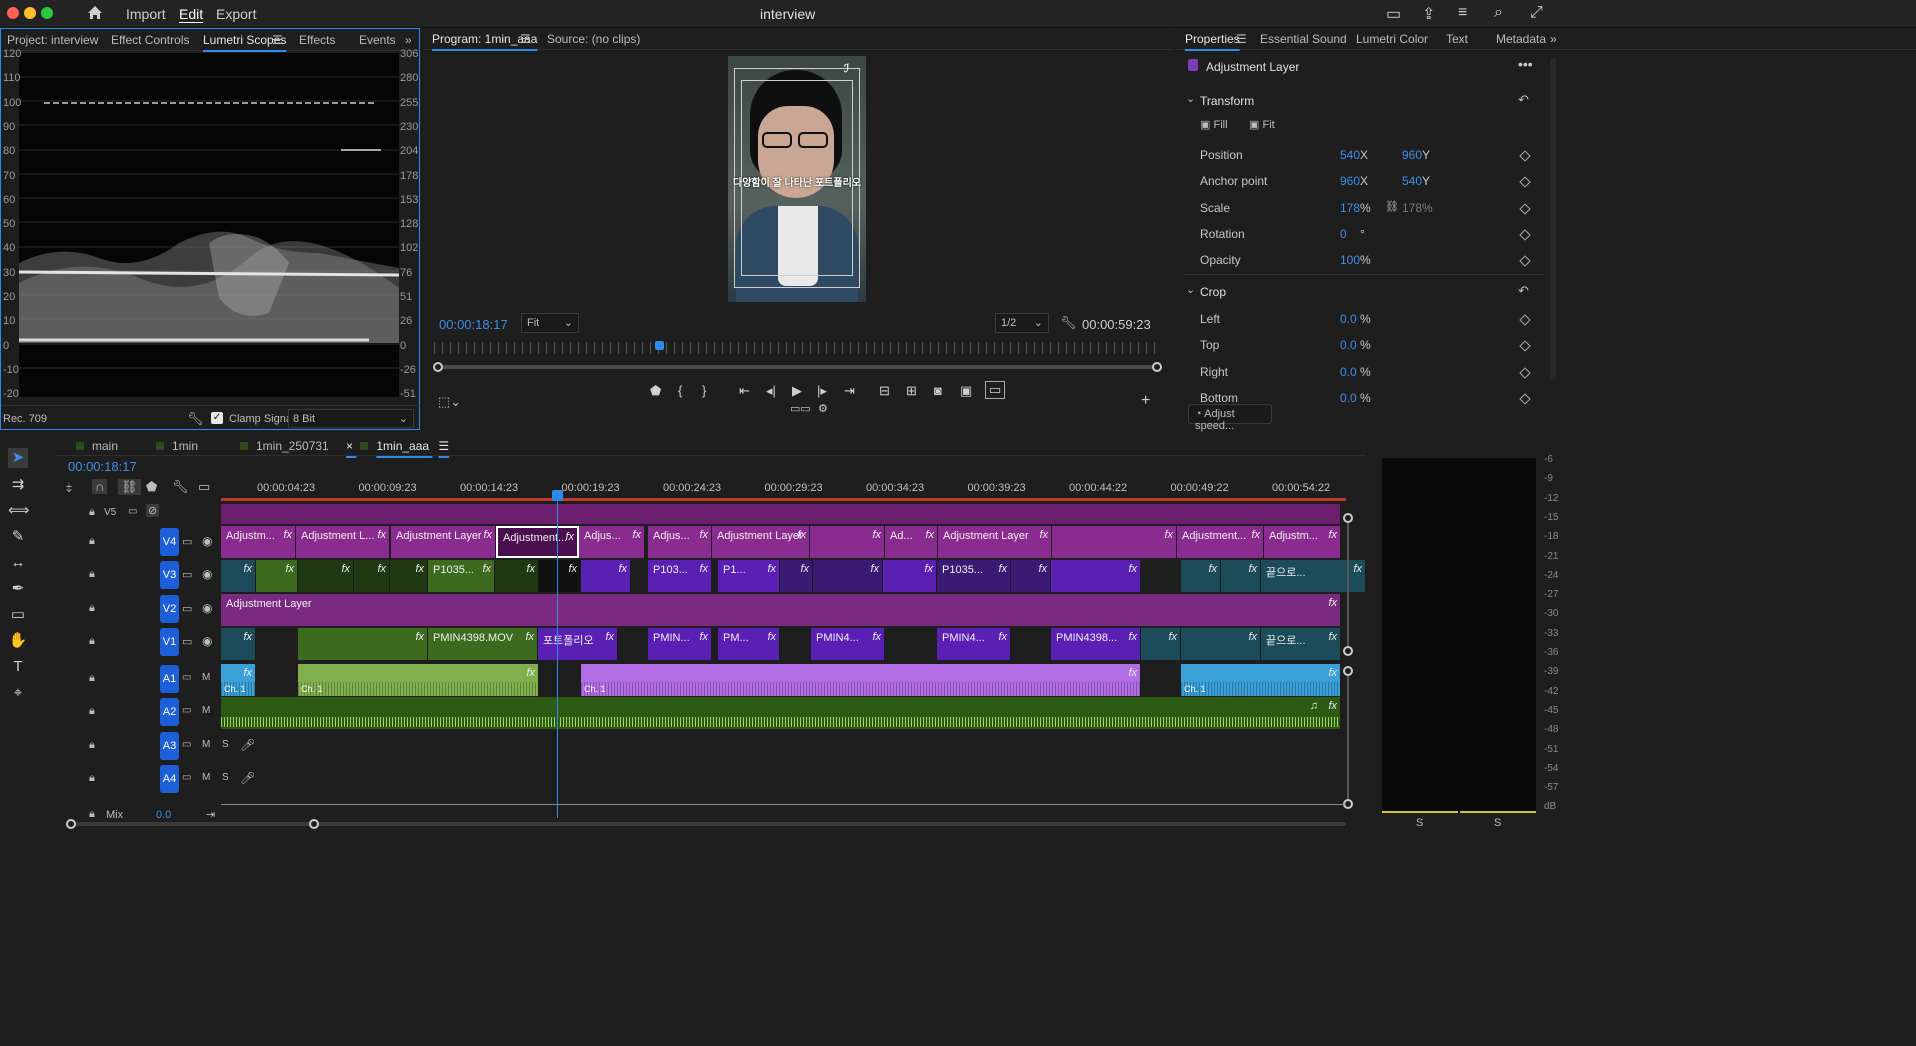 The image size is (1916, 1046). I want to click on video-scroll-bottom, so click(1348, 651).